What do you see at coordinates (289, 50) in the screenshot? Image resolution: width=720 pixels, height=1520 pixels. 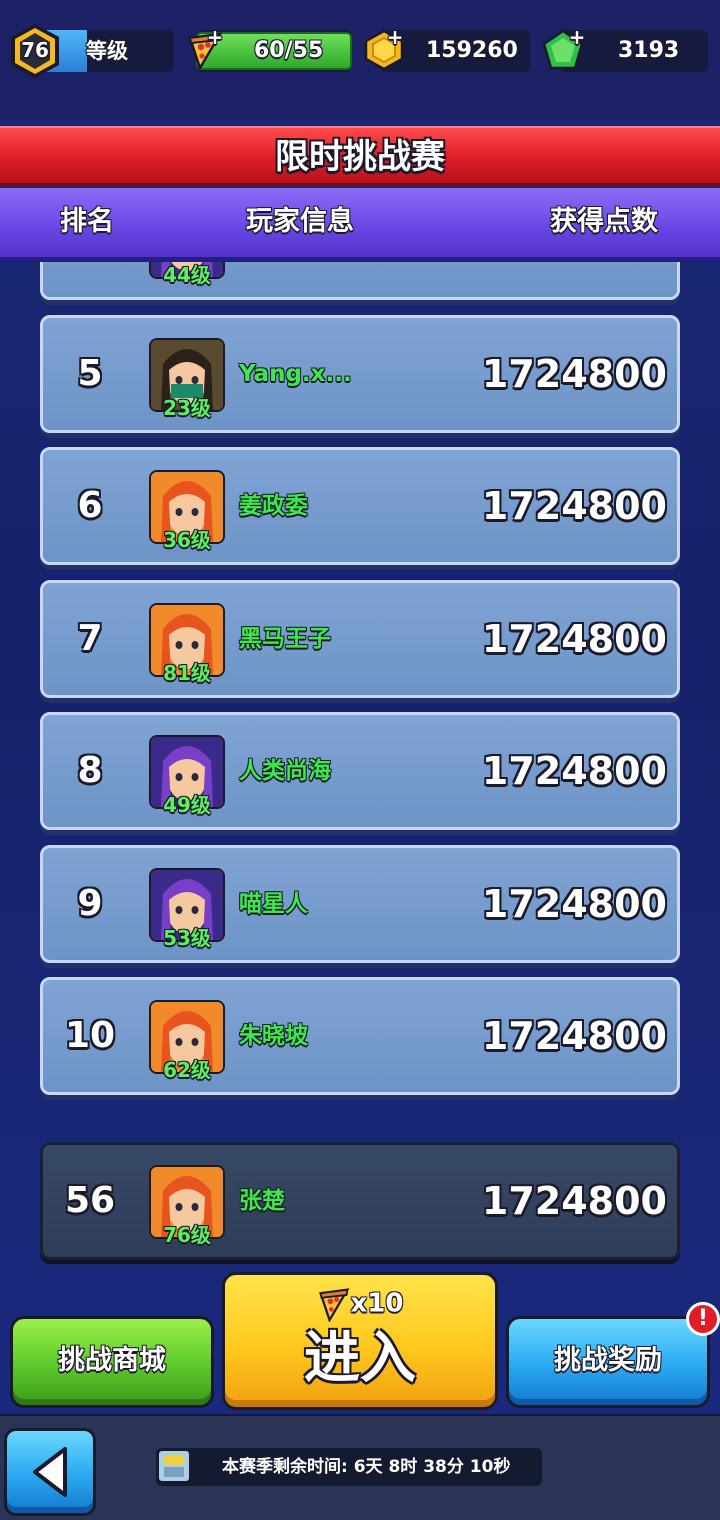 I see `energy-value: 60/55` at bounding box center [289, 50].